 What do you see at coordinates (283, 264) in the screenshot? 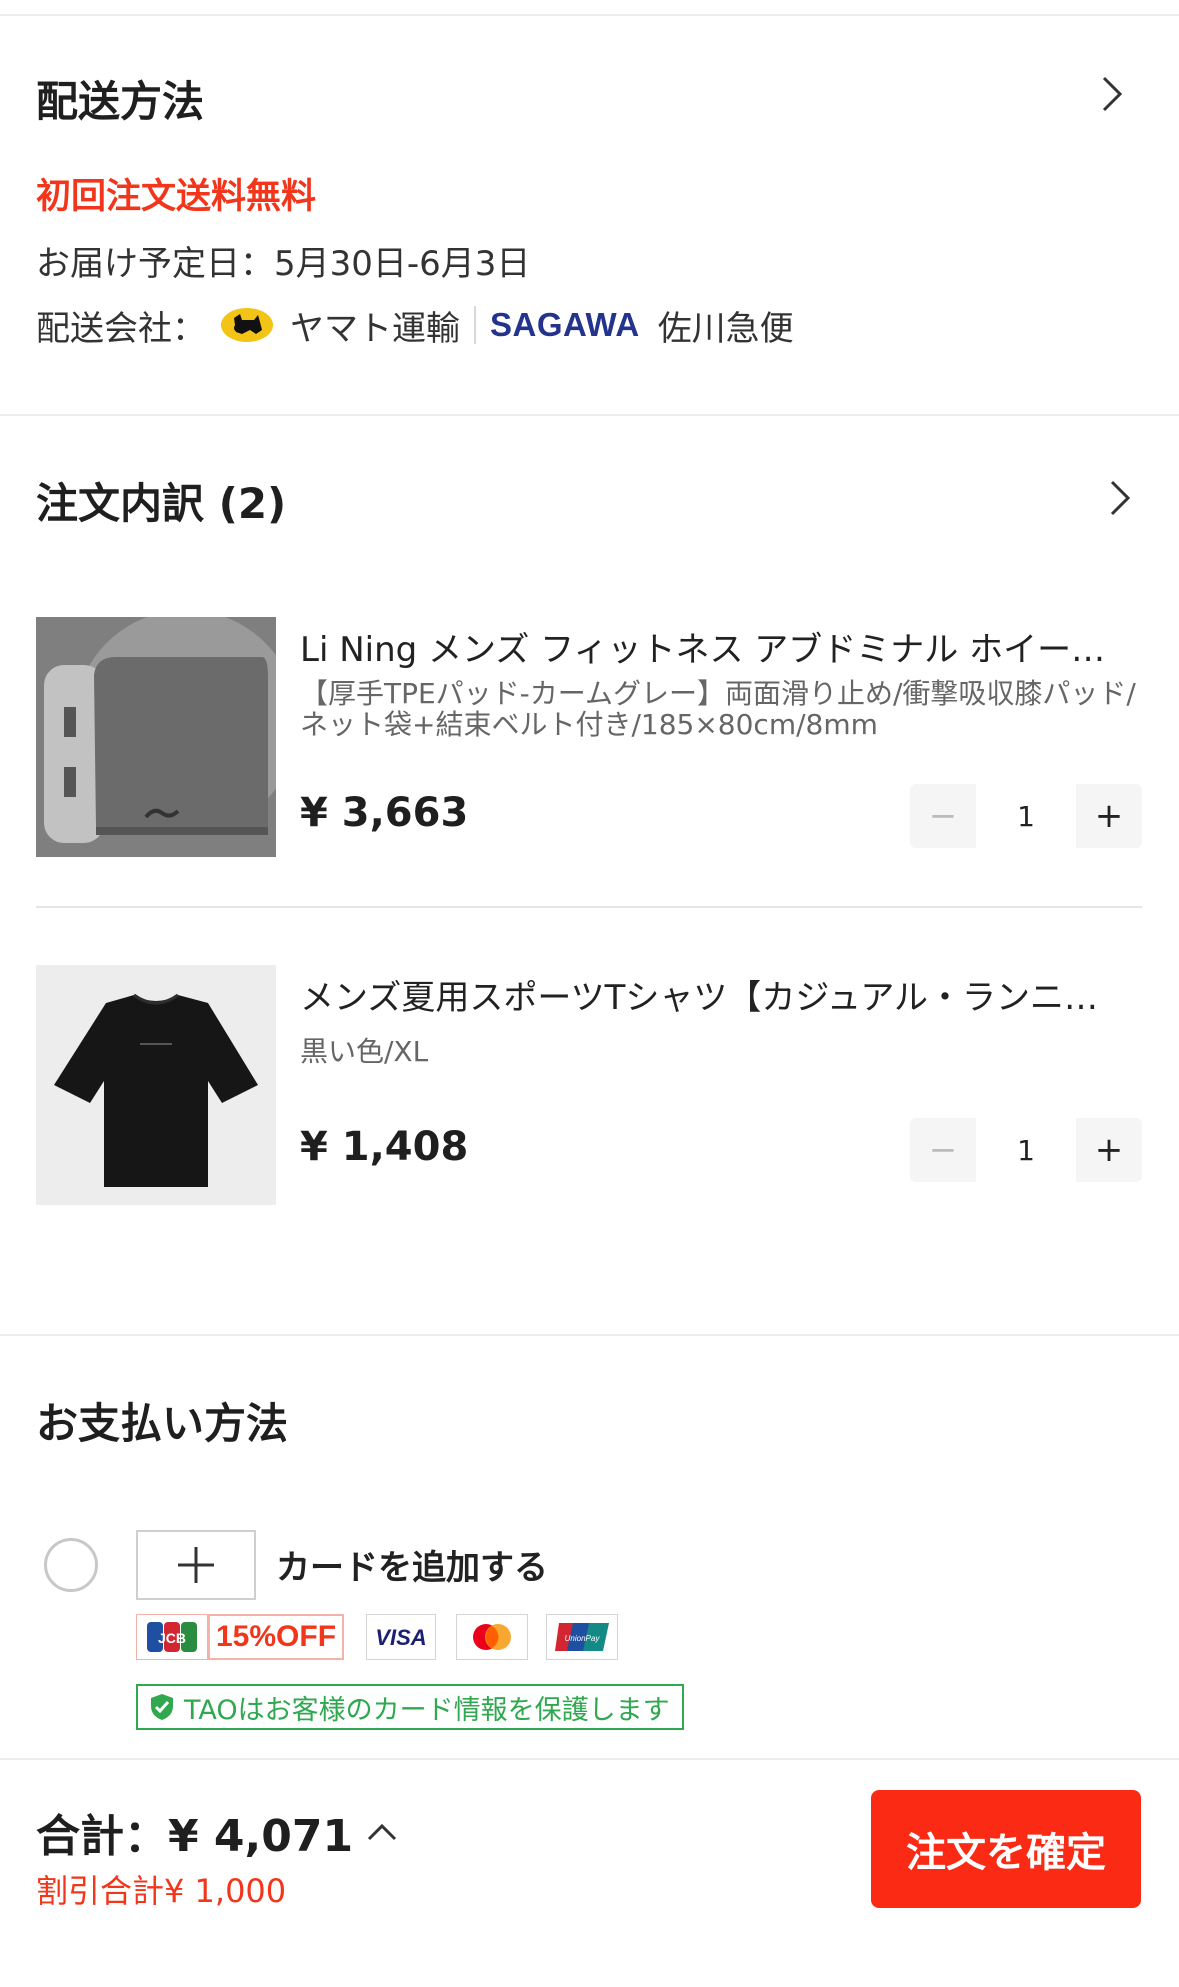
I see `delivery-eta: お届け予定日：5月30日-6月3日` at bounding box center [283, 264].